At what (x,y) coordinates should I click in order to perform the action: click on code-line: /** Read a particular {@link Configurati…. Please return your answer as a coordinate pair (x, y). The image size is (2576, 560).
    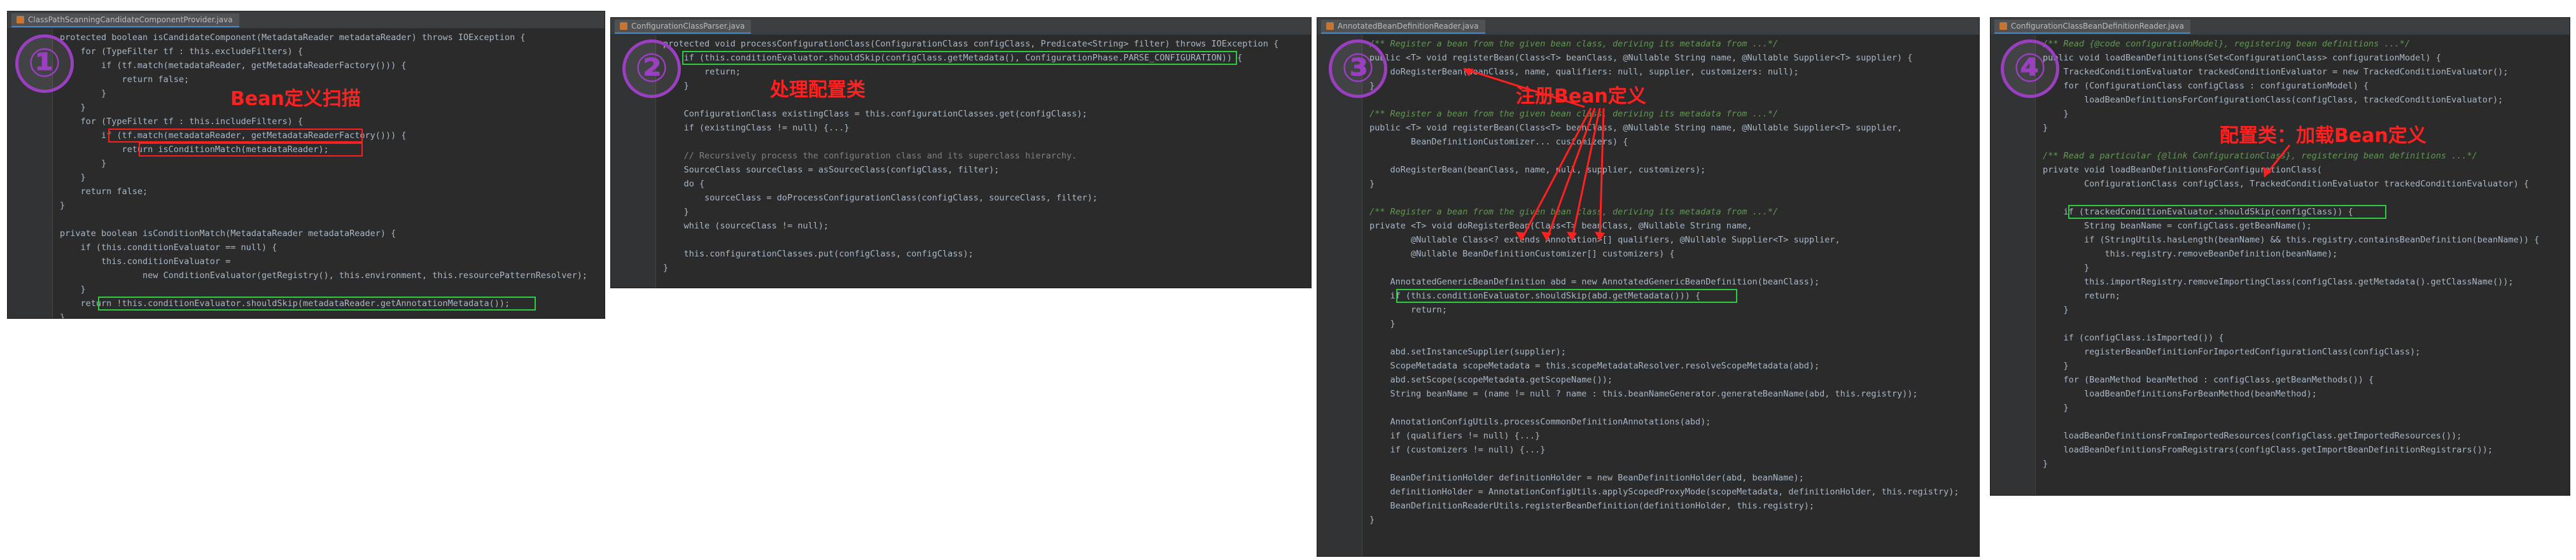
    Looking at the image, I should click on (2280, 156).